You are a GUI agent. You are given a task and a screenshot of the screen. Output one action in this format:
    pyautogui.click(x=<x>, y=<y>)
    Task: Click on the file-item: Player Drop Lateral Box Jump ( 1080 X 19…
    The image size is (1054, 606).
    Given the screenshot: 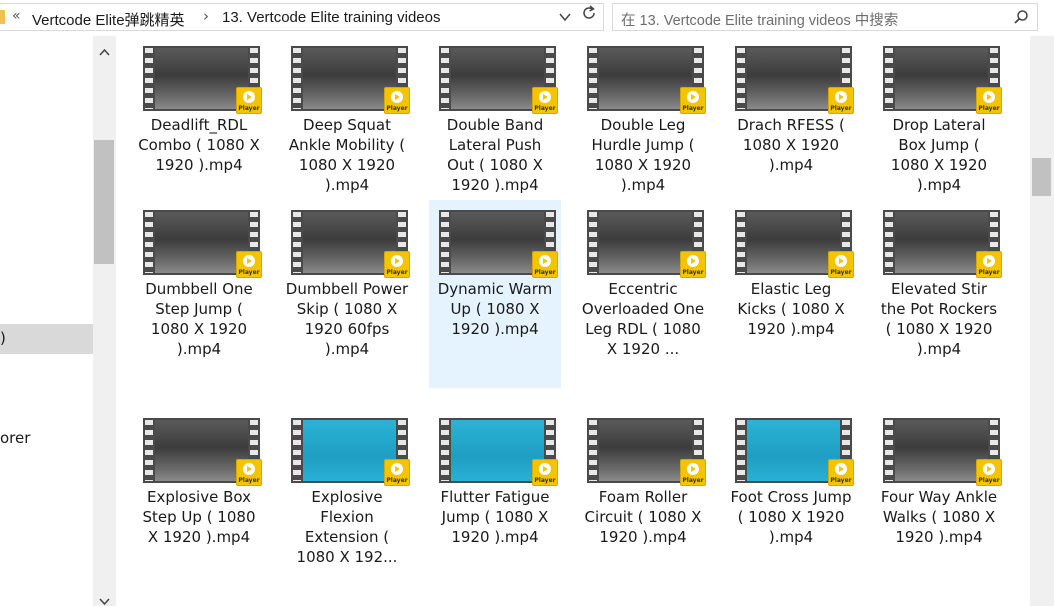 What is the action you would take?
    pyautogui.click(x=939, y=130)
    